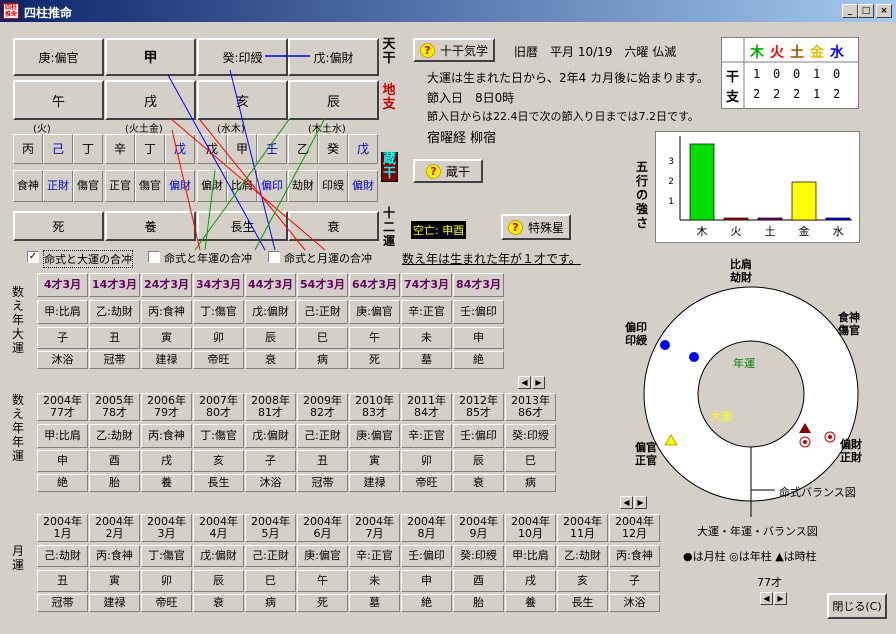 The height and width of the screenshot is (634, 896). I want to click on taiun-un-cell: 沐浴, so click(62, 360).